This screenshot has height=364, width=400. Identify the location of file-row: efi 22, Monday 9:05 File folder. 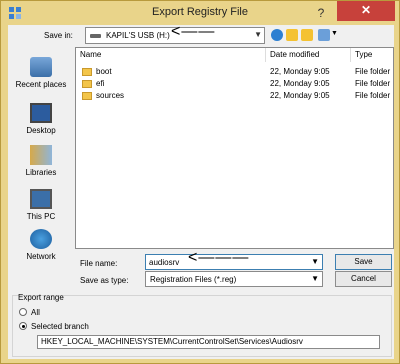
(234, 84).